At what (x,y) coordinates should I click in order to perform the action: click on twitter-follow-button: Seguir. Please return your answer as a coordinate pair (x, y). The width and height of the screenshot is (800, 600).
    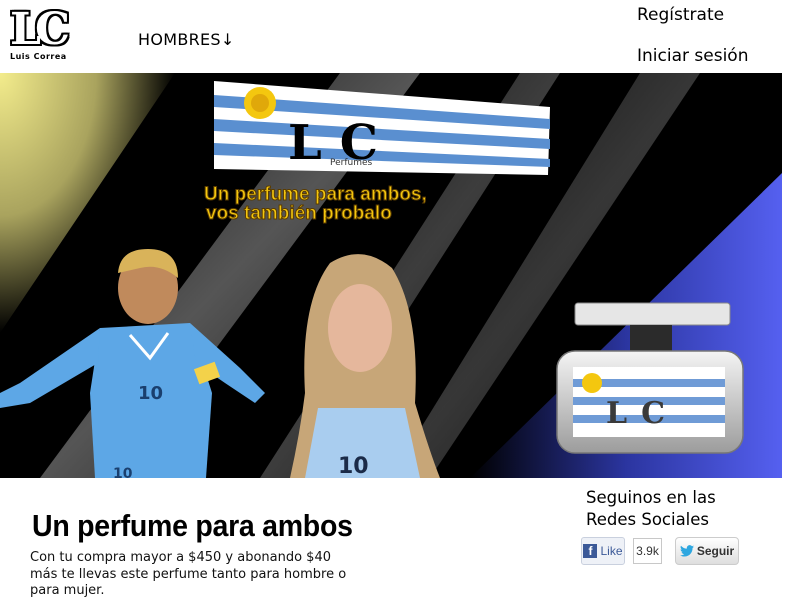
    Looking at the image, I should click on (707, 551).